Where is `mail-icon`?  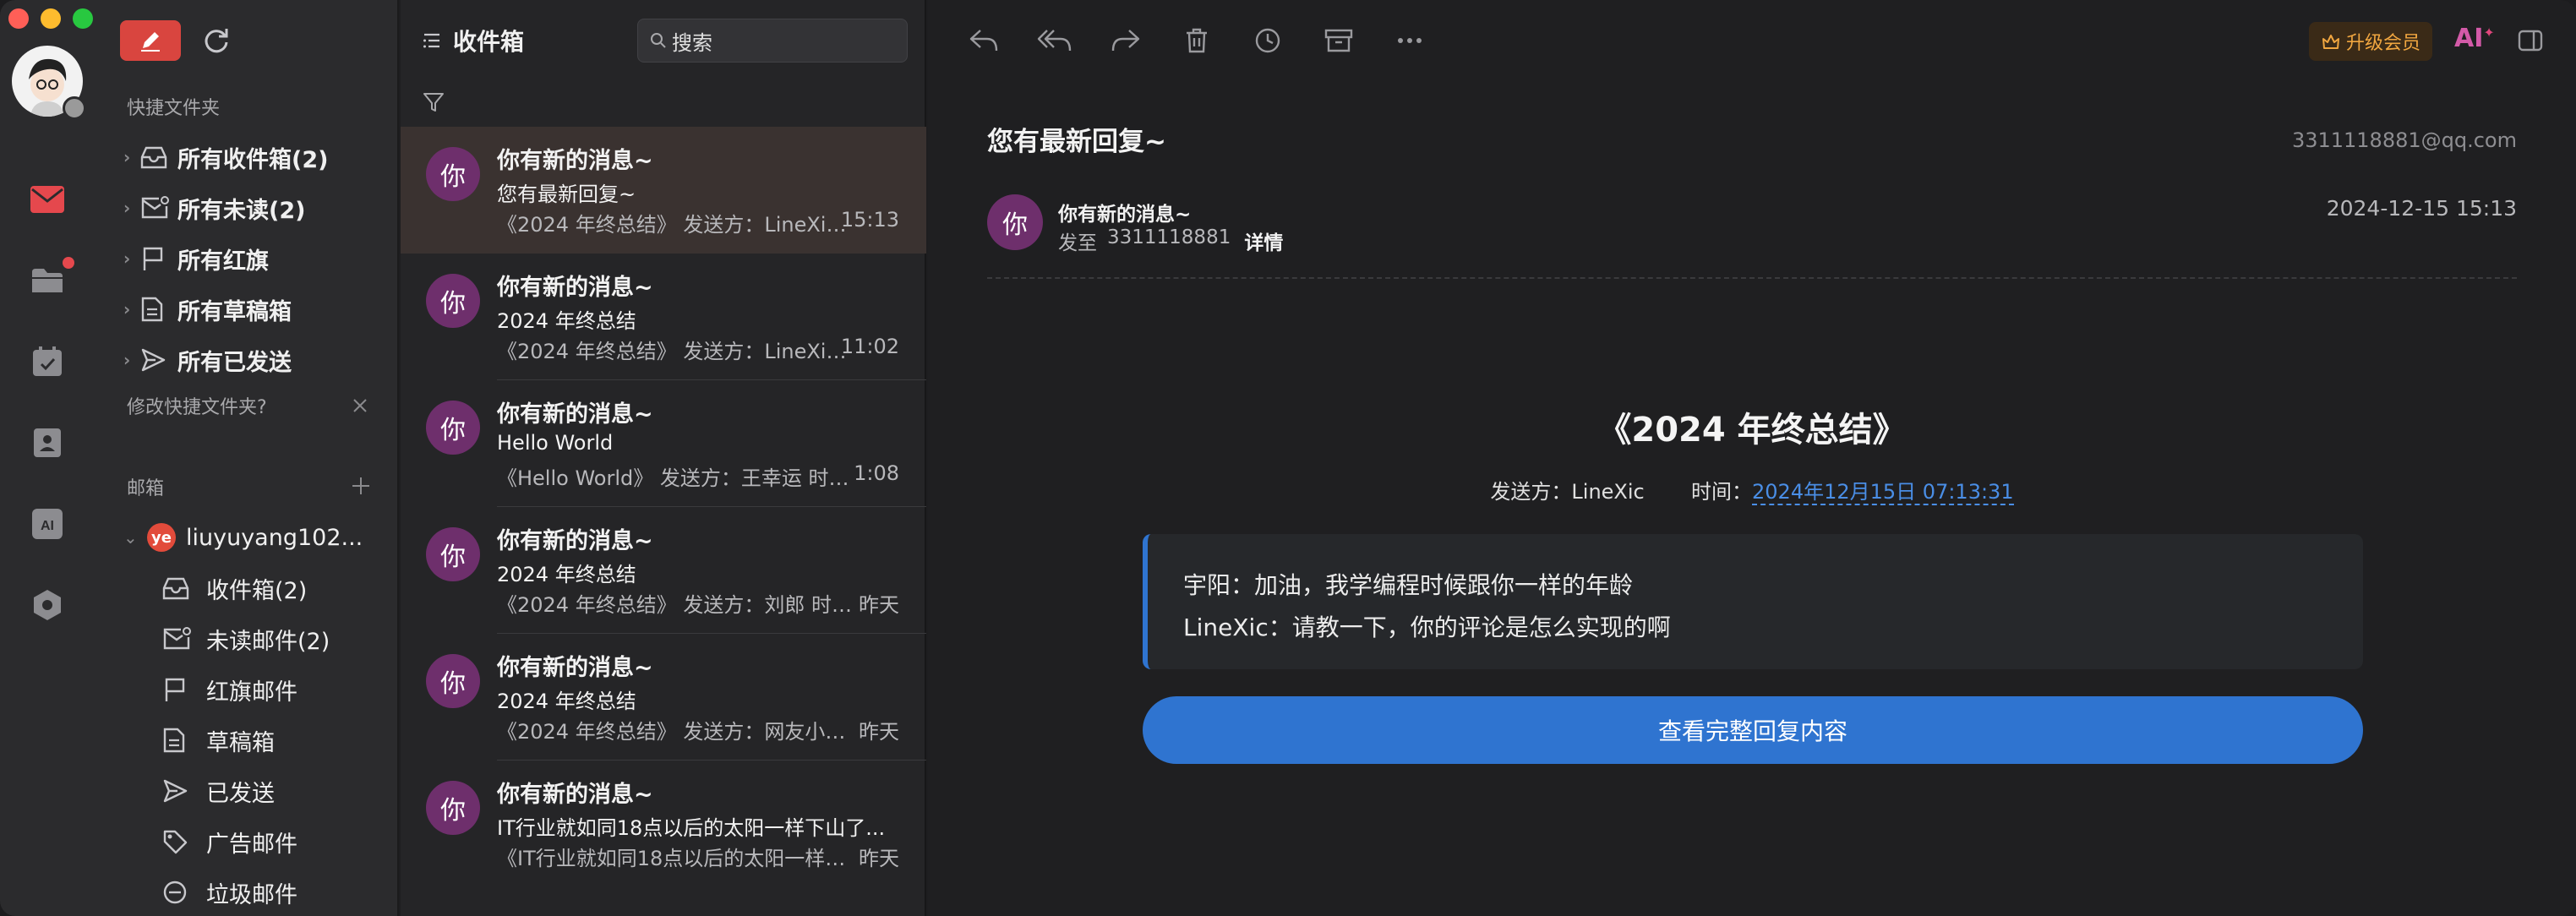 mail-icon is located at coordinates (47, 199).